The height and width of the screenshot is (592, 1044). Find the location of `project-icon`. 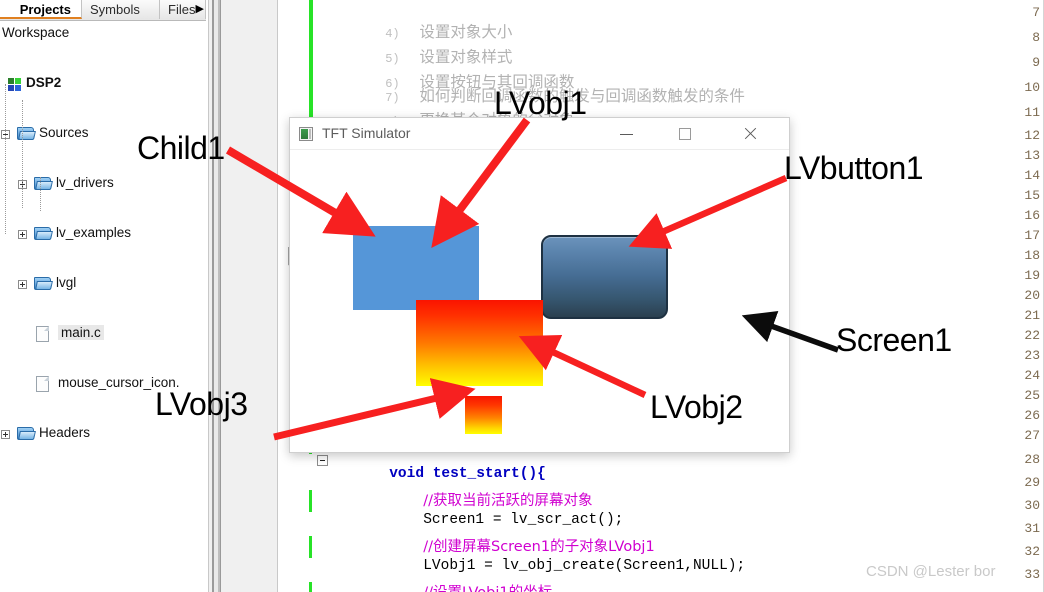

project-icon is located at coordinates (14, 84).